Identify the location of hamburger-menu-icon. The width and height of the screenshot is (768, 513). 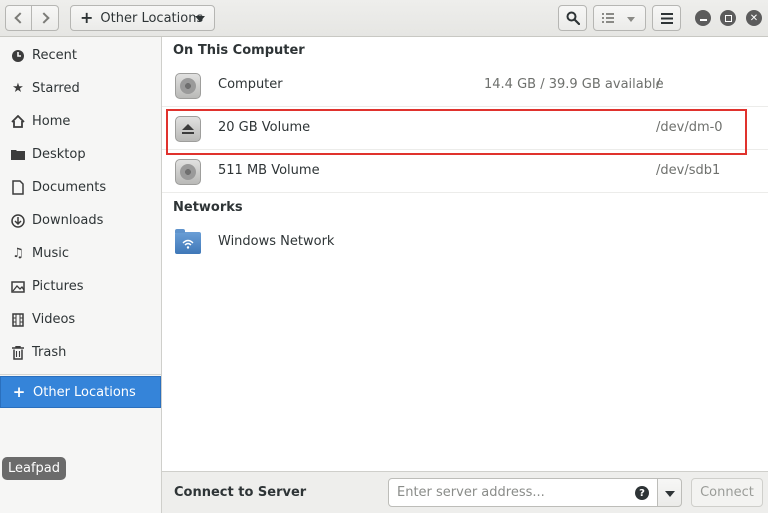
(666, 18).